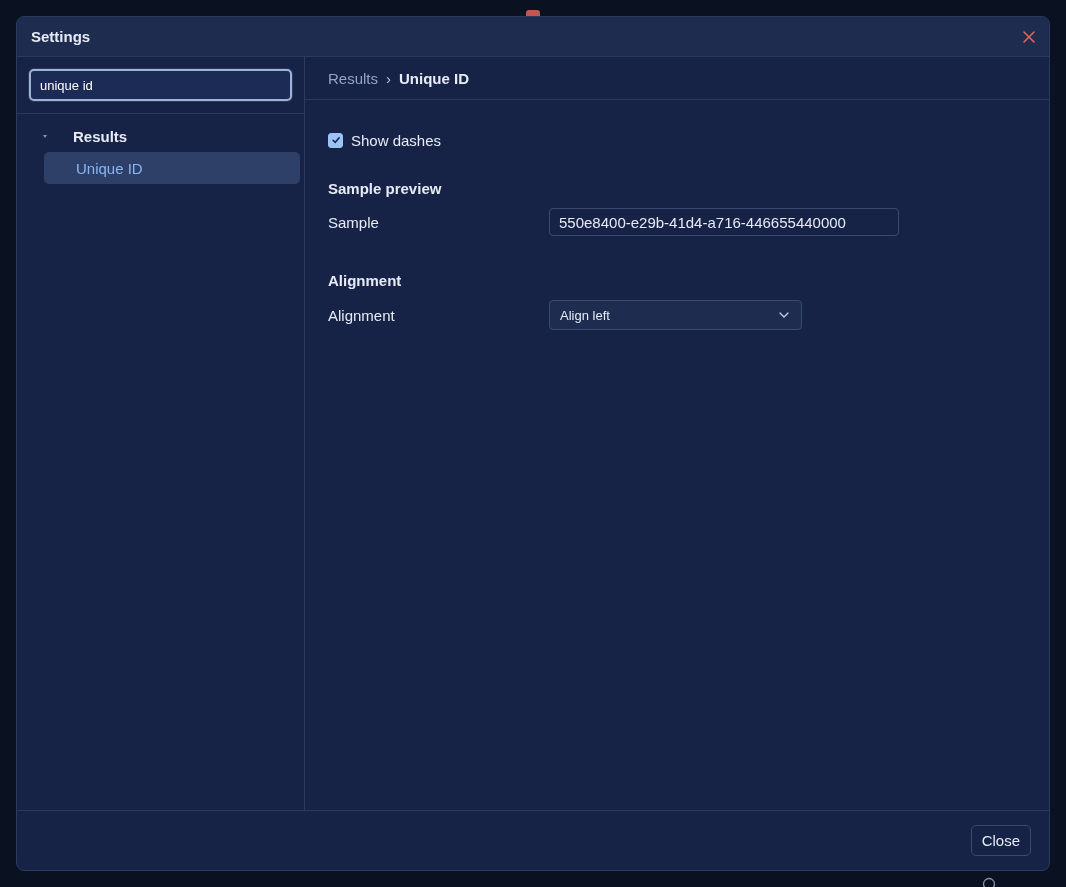 The height and width of the screenshot is (887, 1066). What do you see at coordinates (396, 140) in the screenshot?
I see `checkbox-label: Show dashes` at bounding box center [396, 140].